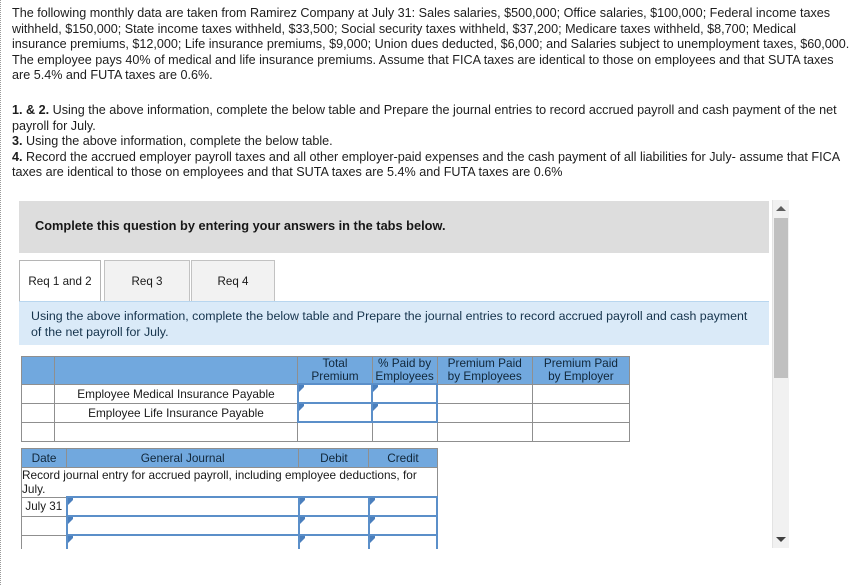 The image size is (862, 585). What do you see at coordinates (403, 458) in the screenshot?
I see `journal-header-credit: Credit` at bounding box center [403, 458].